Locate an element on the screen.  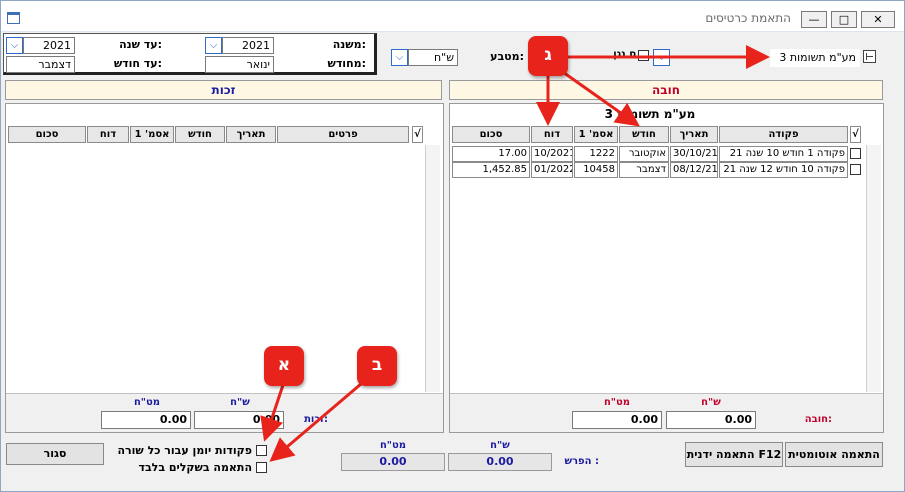
callout-a: א is located at coordinates (284, 366).